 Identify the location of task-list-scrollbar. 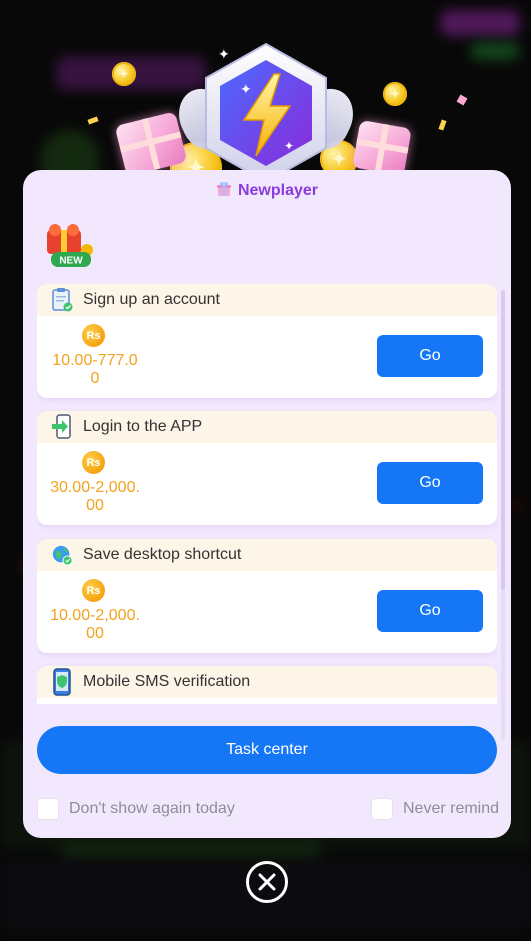
(503, 515).